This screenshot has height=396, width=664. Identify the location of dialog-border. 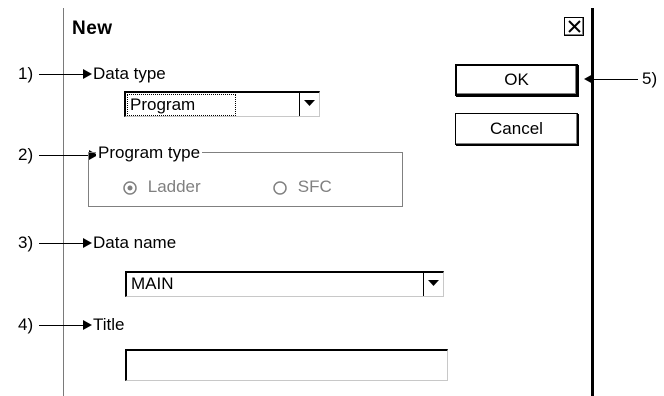
(592, 202).